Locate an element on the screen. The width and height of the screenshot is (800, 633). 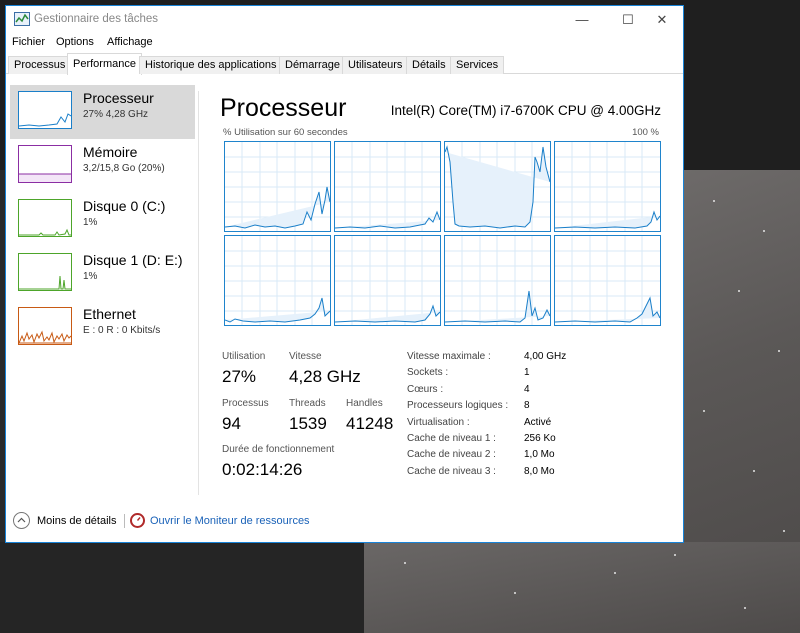
resource-monitor-icon is located at coordinates (137, 520).